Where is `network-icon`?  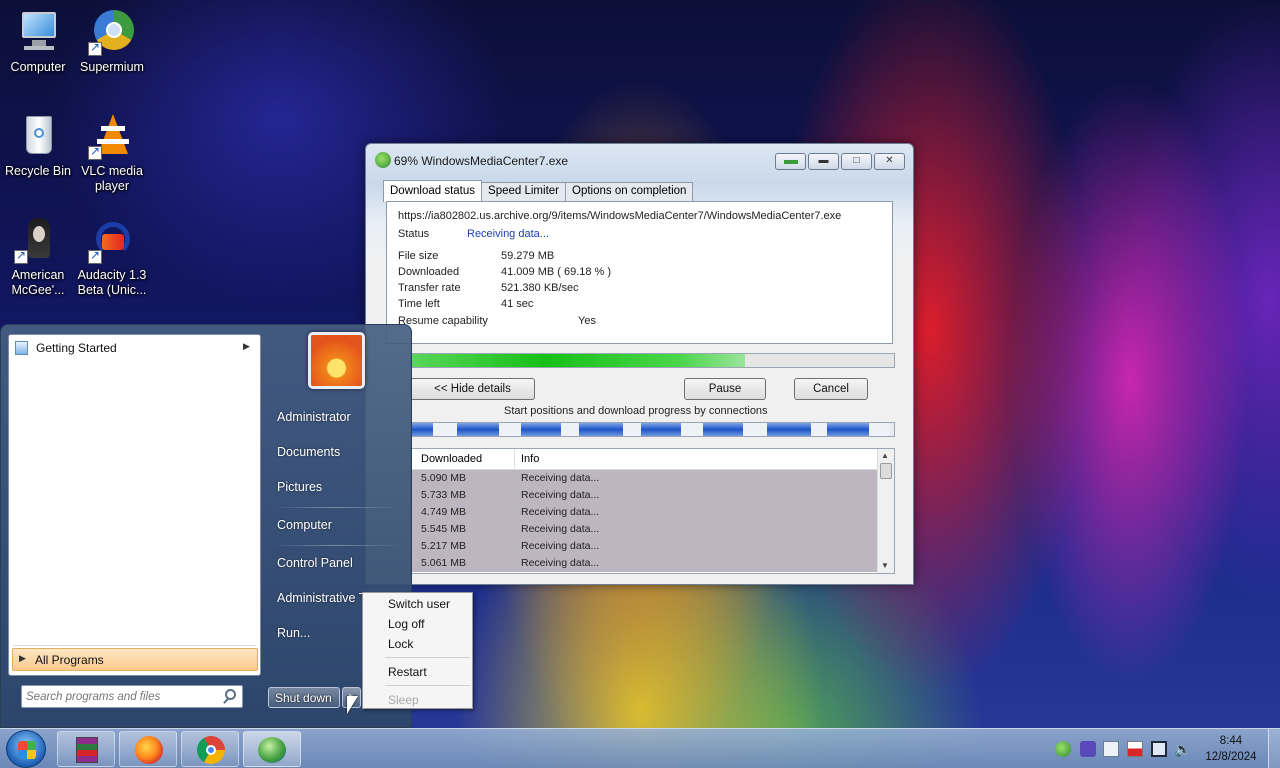 network-icon is located at coordinates (1159, 749).